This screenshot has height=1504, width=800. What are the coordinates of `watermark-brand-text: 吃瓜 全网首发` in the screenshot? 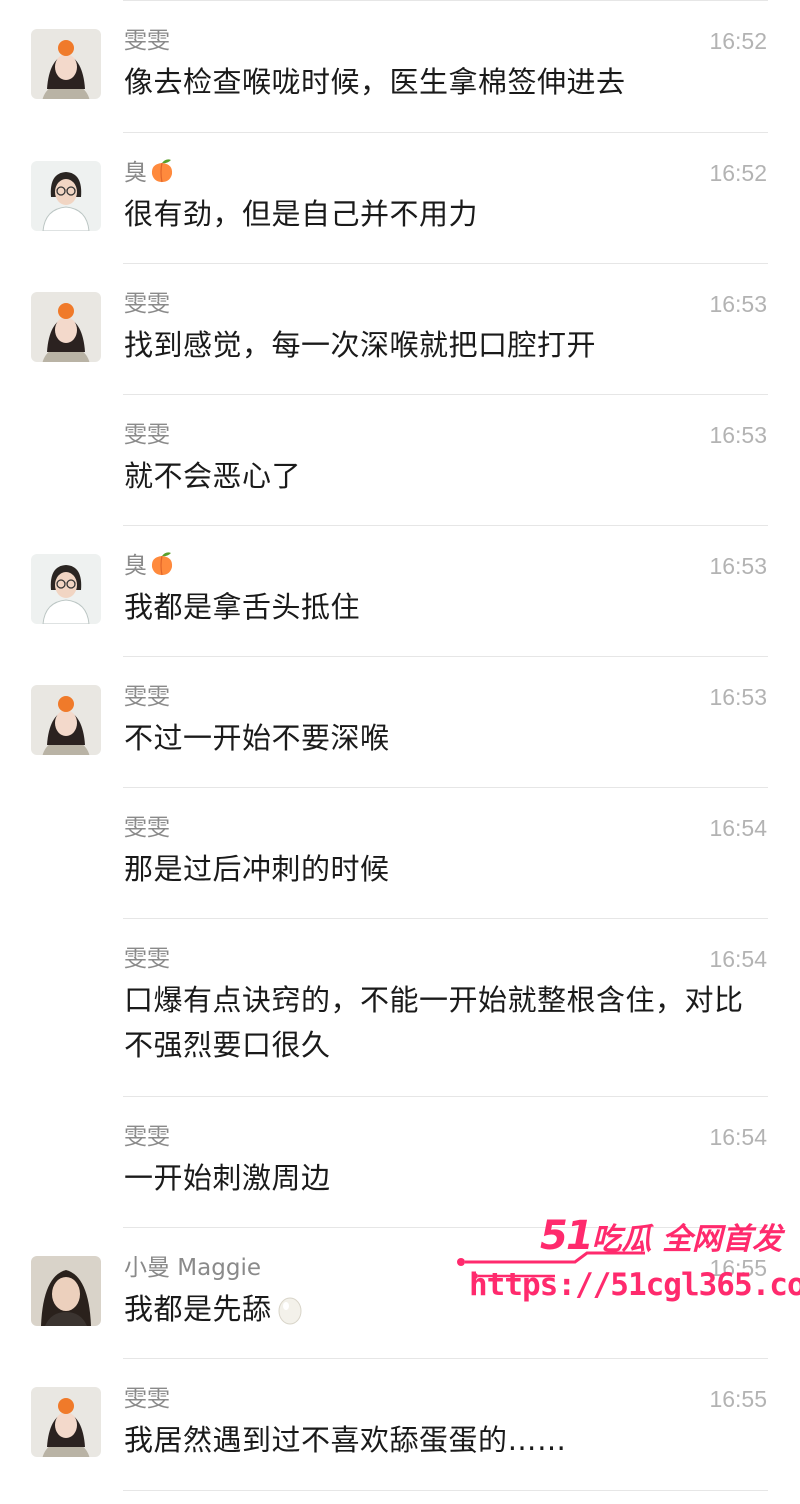 It's located at (687, 1239).